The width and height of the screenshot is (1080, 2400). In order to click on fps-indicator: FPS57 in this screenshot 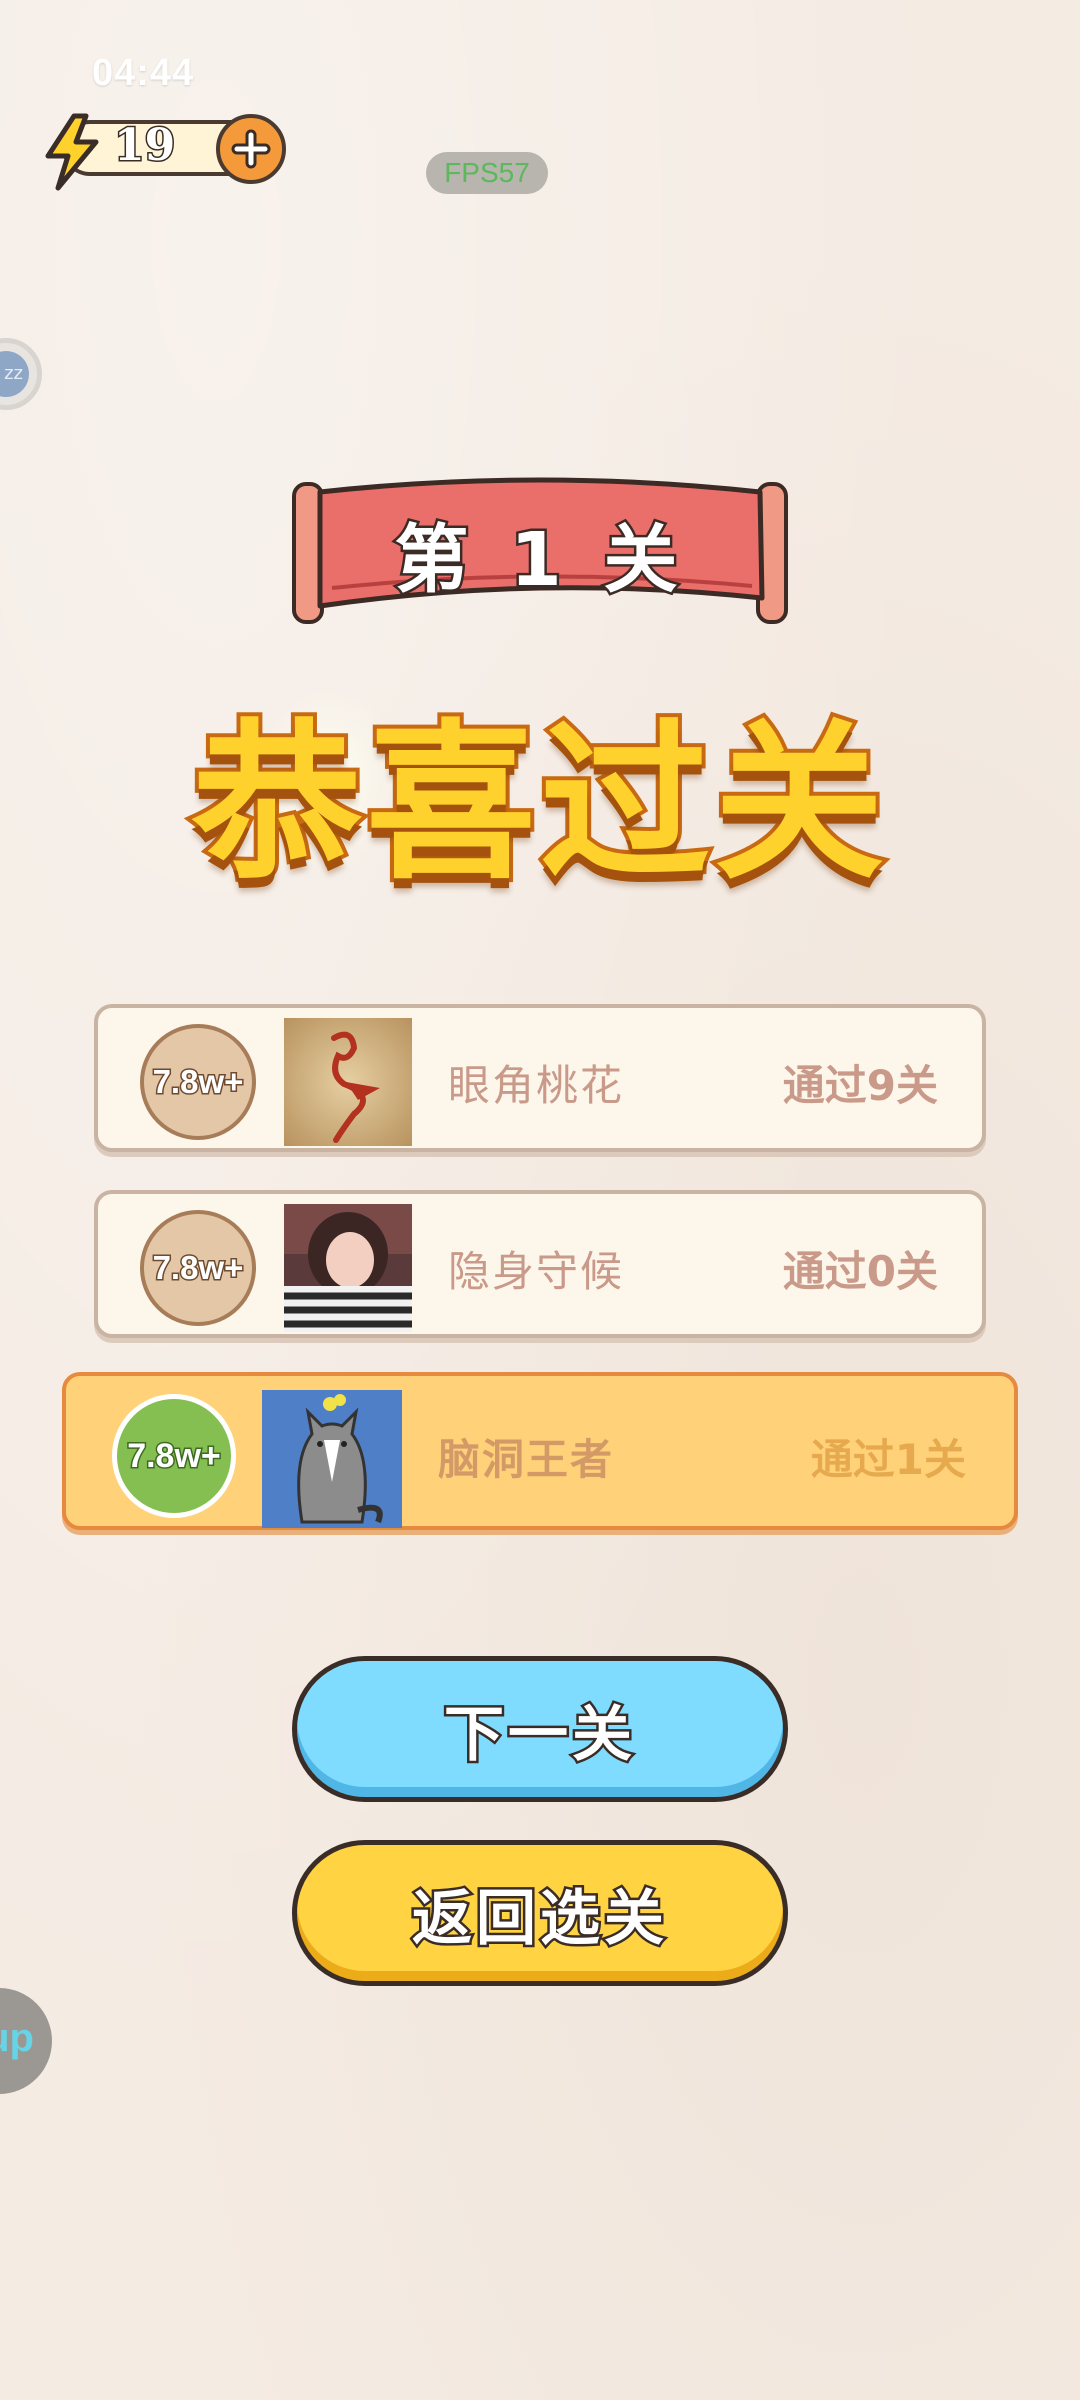, I will do `click(487, 173)`.